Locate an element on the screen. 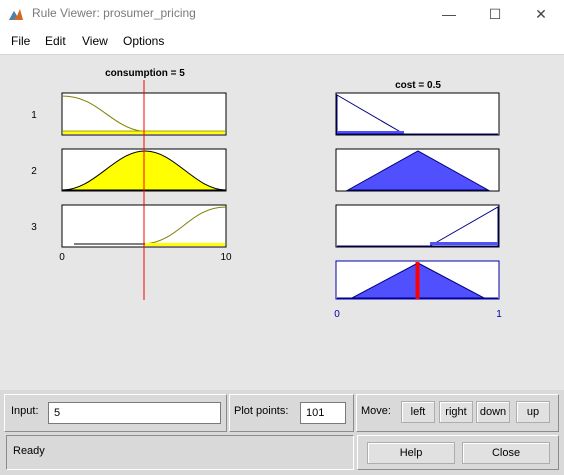  input-label: Input: is located at coordinates (25, 411).